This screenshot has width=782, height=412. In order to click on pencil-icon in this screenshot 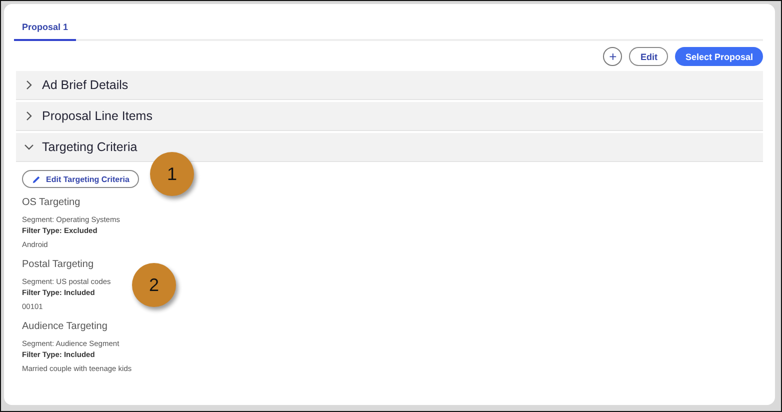, I will do `click(36, 179)`.